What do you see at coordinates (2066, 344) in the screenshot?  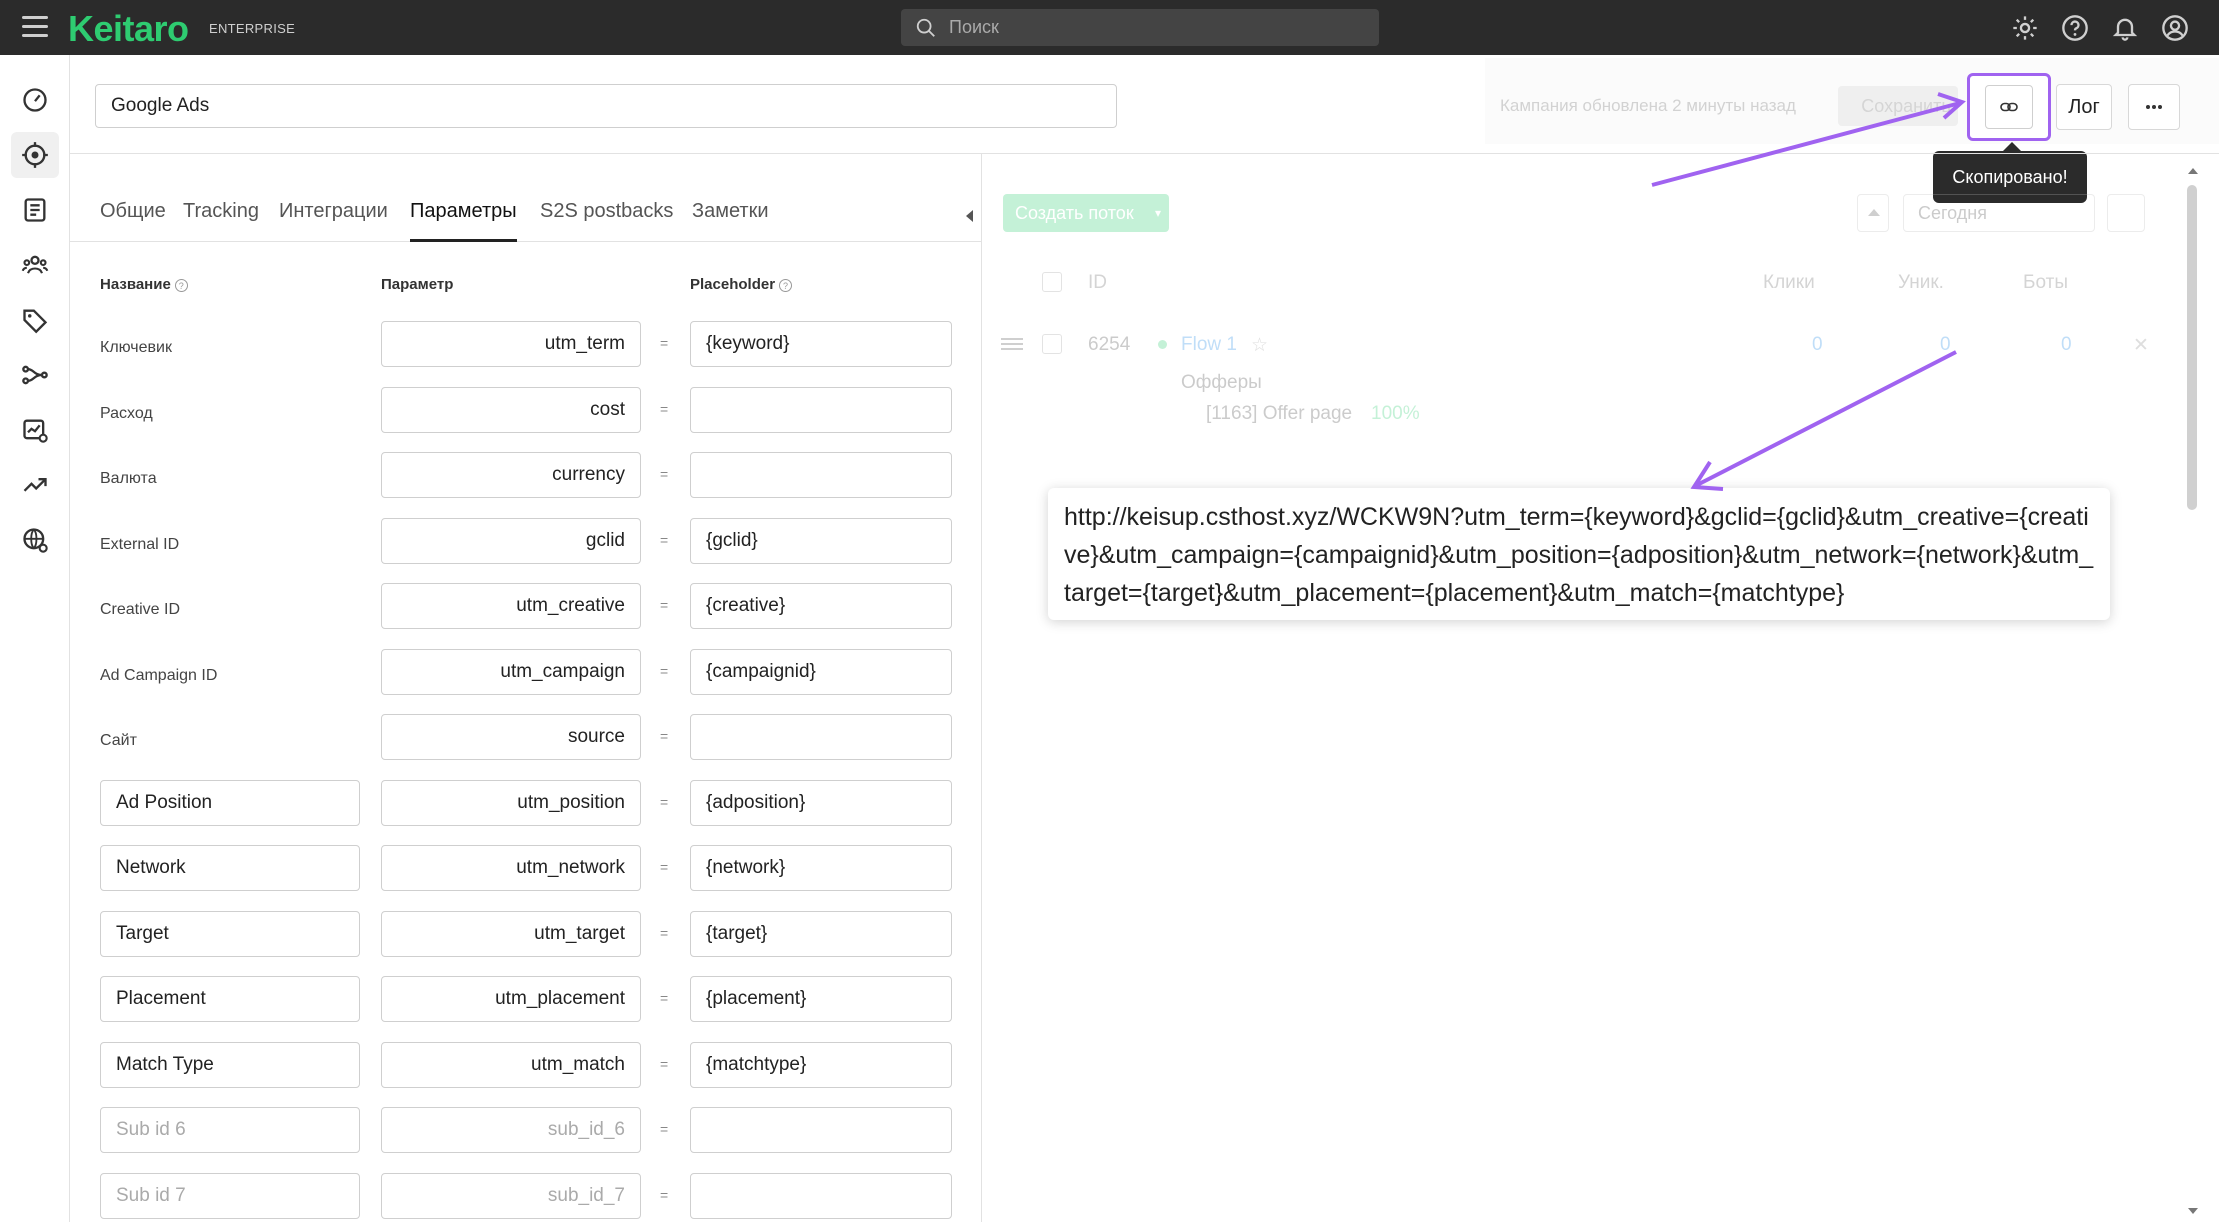 I see `flow-bots: 0` at bounding box center [2066, 344].